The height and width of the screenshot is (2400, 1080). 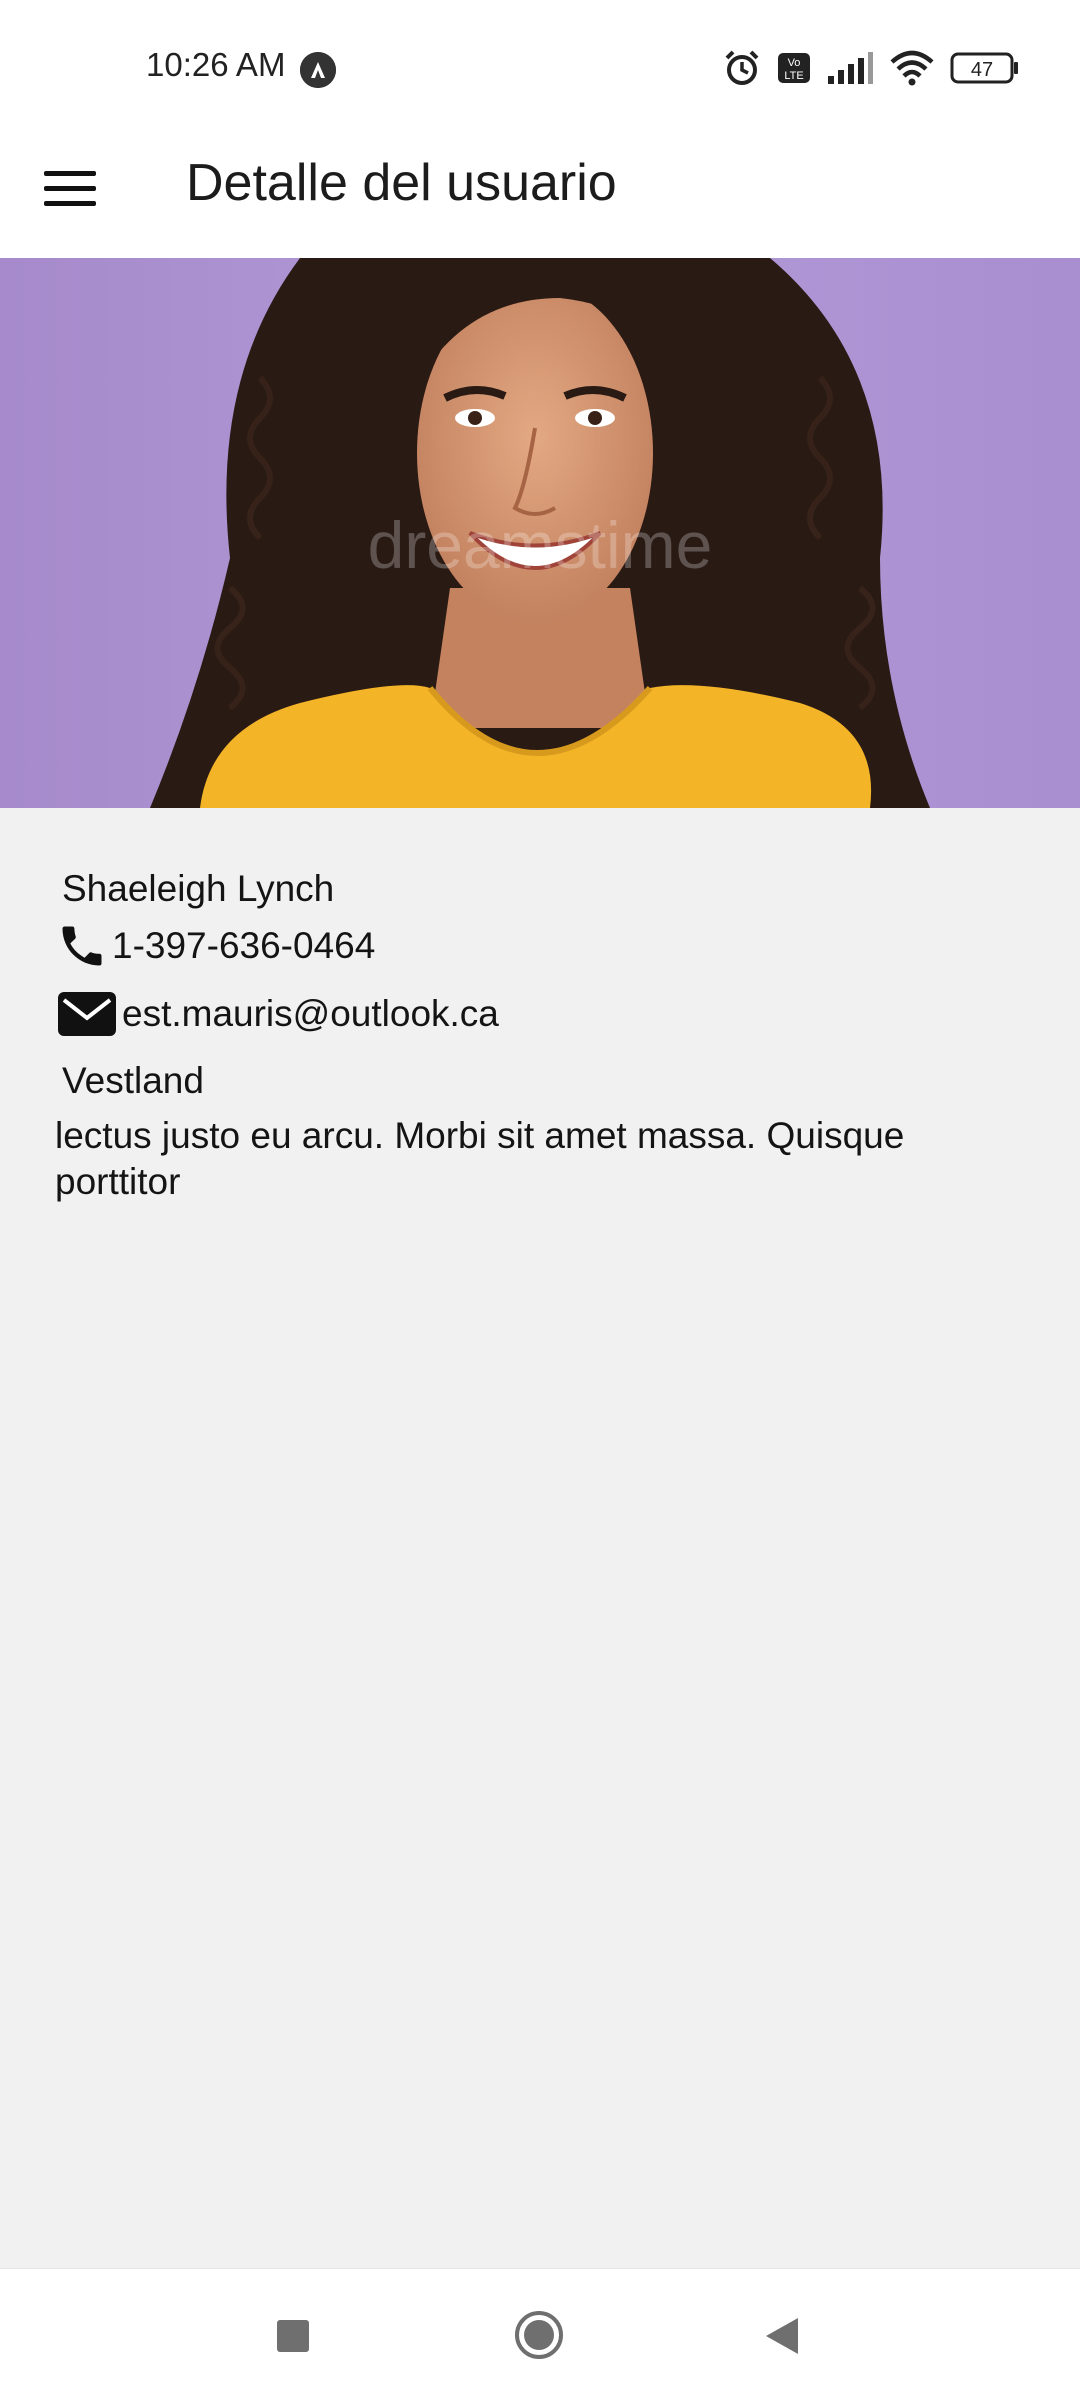 What do you see at coordinates (850, 70) in the screenshot?
I see `signal-icon` at bounding box center [850, 70].